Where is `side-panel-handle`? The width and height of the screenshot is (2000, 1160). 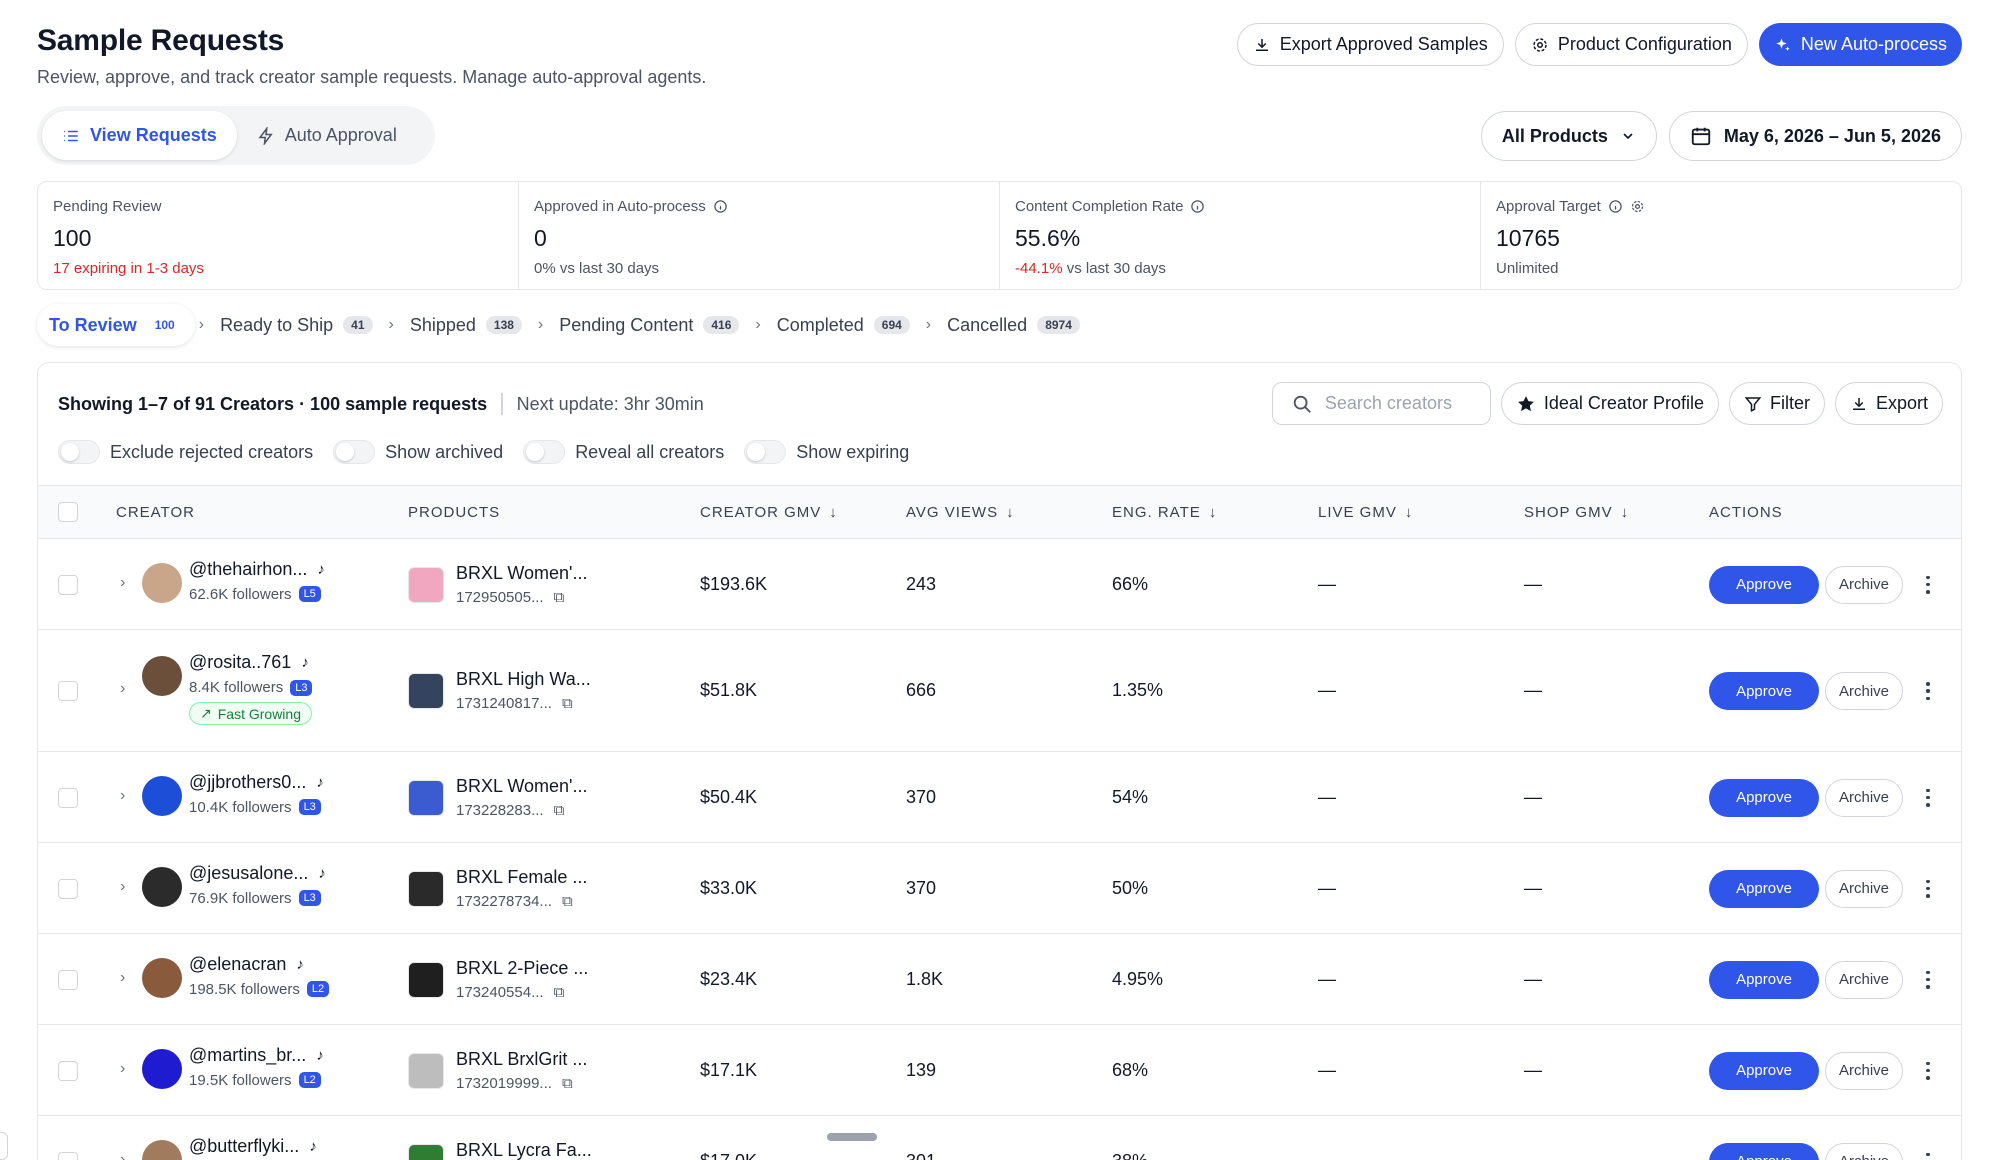
side-panel-handle is located at coordinates (4, 1146).